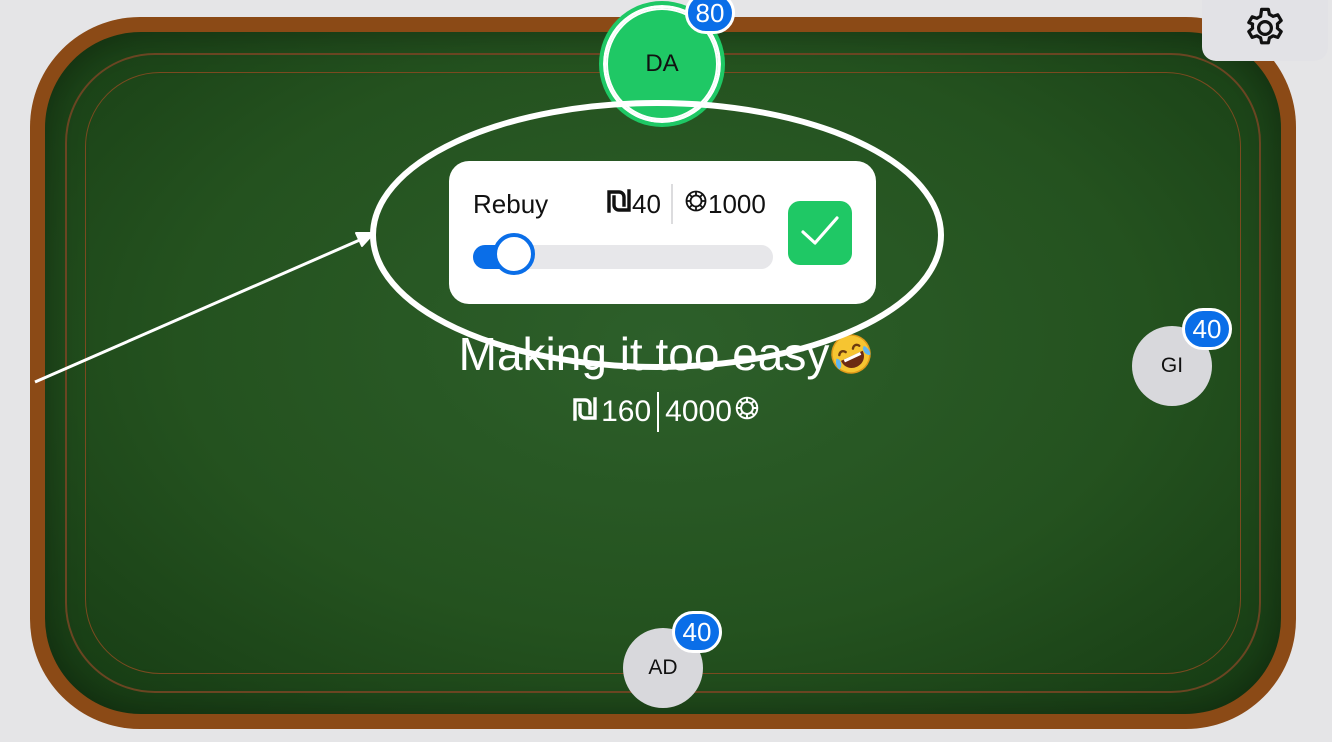 This screenshot has width=1332, height=742. Describe the element at coordinates (737, 204) in the screenshot. I see `rebuy-chips-value: 1000` at that location.